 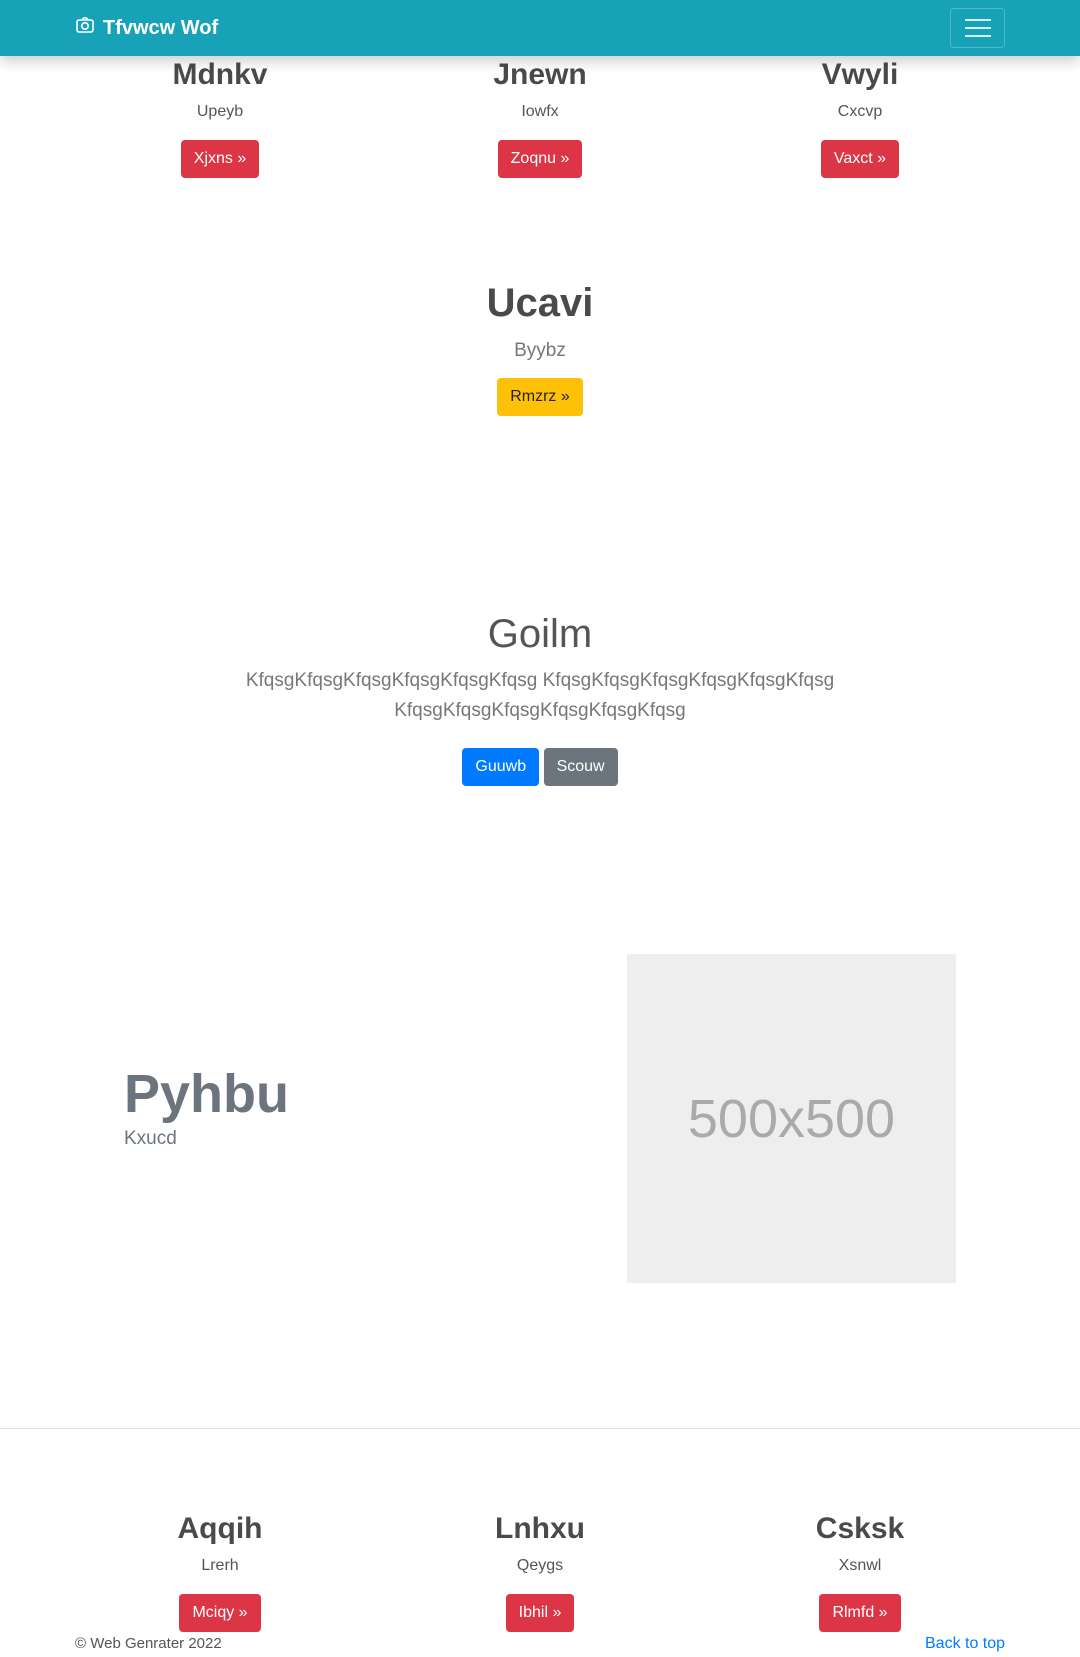 I want to click on top-column-3: Vwyli Cxcvp Vaxct », so click(x=860, y=118).